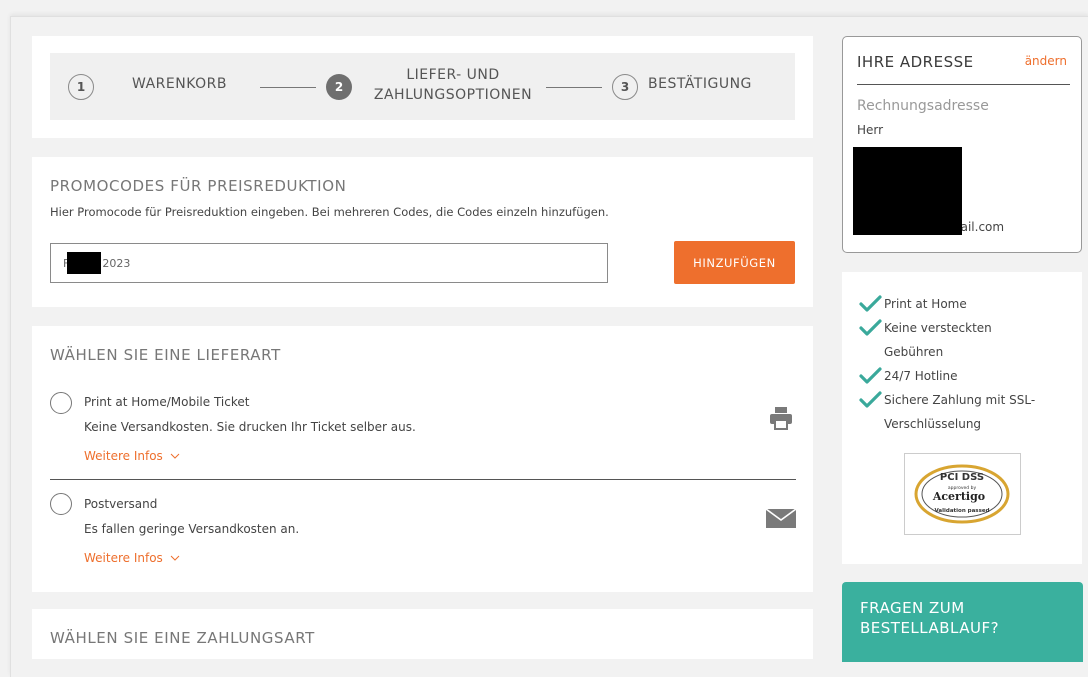 This screenshot has height=677, width=1088. I want to click on trust-item: Print at Home, so click(968, 304).